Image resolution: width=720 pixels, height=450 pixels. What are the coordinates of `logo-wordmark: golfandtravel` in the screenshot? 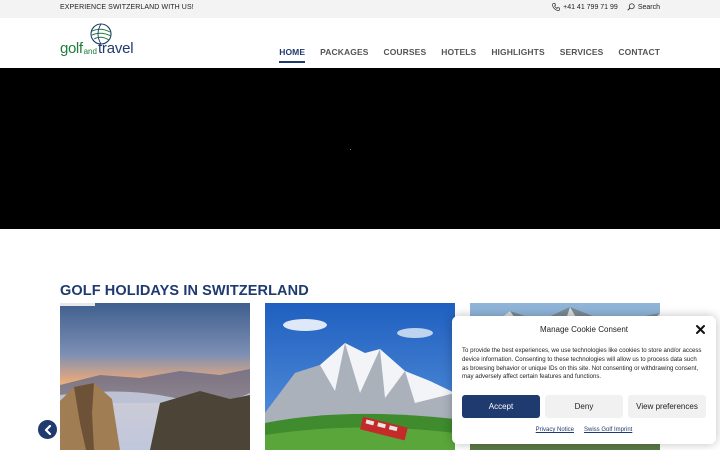 It's located at (97, 49).